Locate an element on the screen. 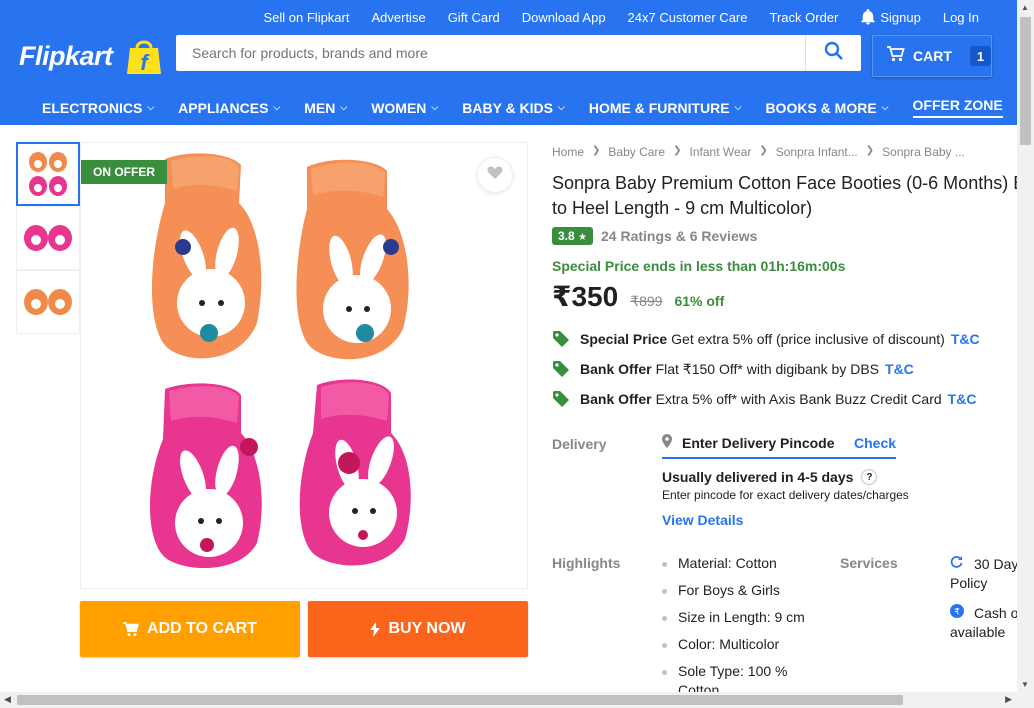  heart-icon is located at coordinates (495, 175).